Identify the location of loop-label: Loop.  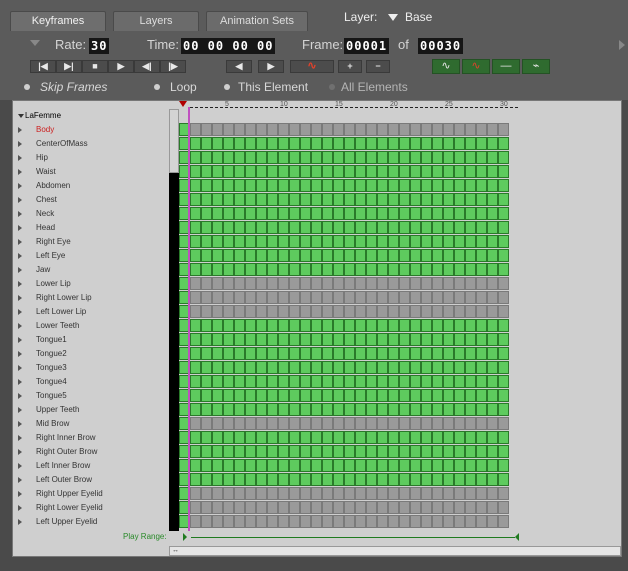
(183, 87).